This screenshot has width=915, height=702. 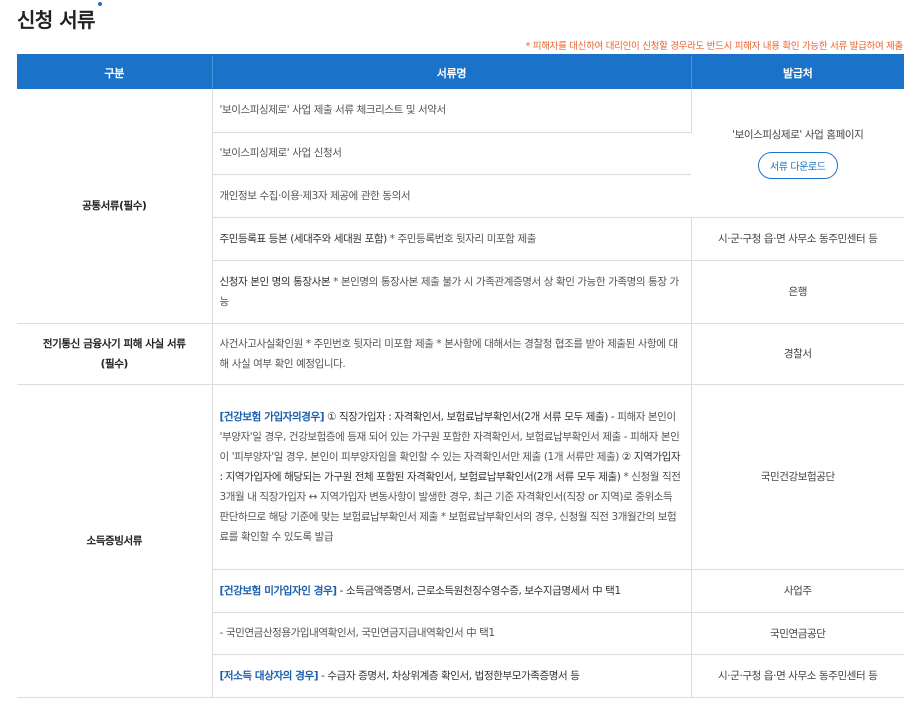 I want to click on issuer-nps: 국민연금공단, so click(x=797, y=633).